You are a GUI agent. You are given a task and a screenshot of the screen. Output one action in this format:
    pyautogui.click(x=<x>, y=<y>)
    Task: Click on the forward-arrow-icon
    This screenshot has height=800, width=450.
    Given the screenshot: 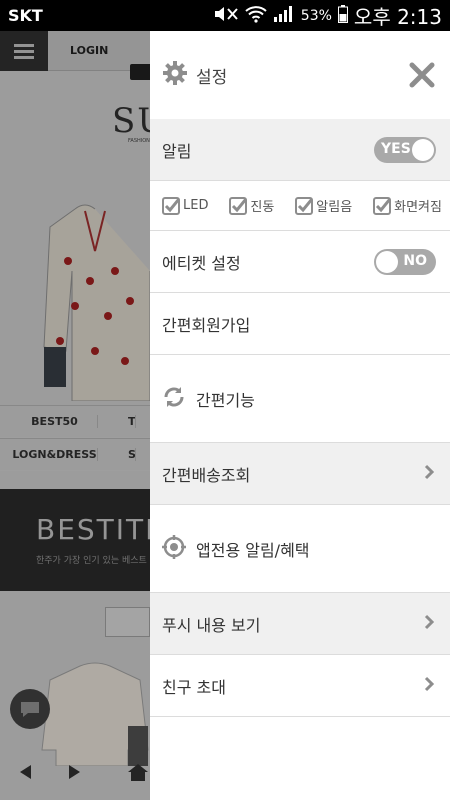 What is the action you would take?
    pyautogui.click(x=75, y=772)
    